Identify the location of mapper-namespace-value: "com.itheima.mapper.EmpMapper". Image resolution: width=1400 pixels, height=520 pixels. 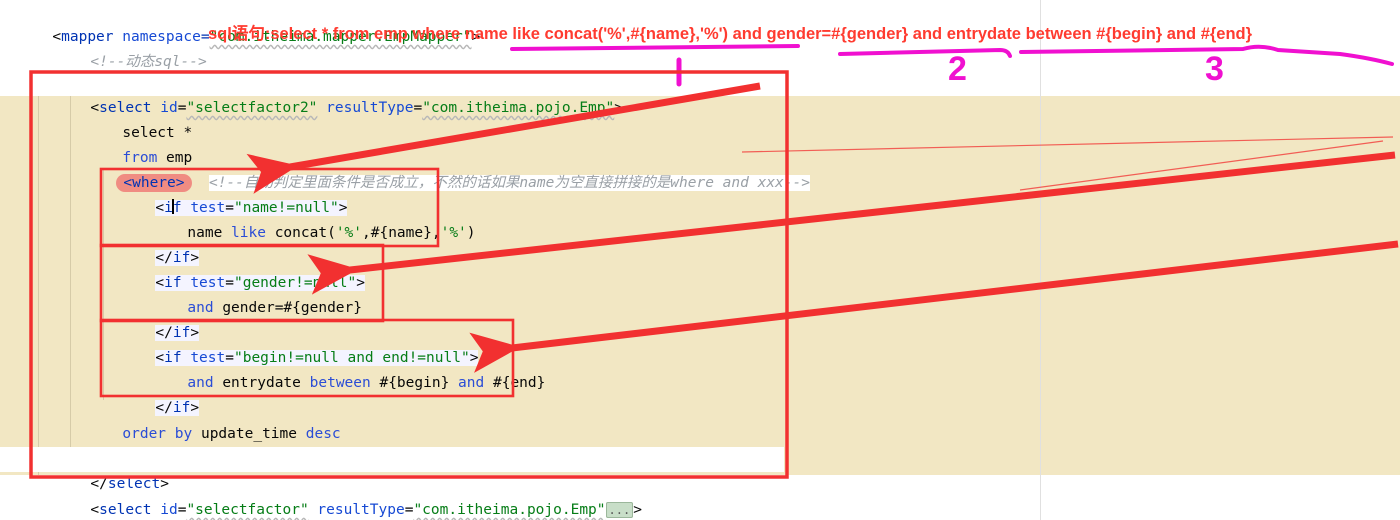
(341, 37).